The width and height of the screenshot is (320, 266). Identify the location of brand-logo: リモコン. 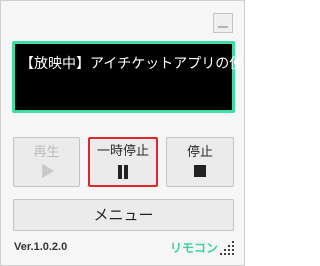
(194, 248).